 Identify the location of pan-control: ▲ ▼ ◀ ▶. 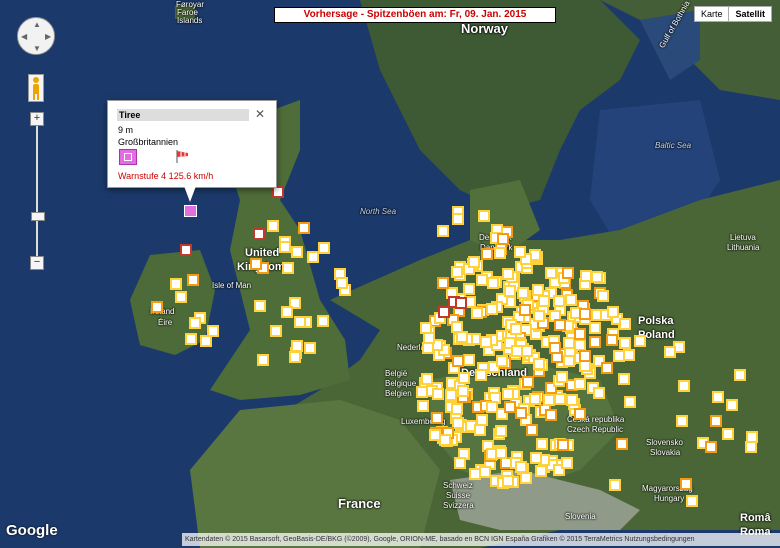
(36, 36).